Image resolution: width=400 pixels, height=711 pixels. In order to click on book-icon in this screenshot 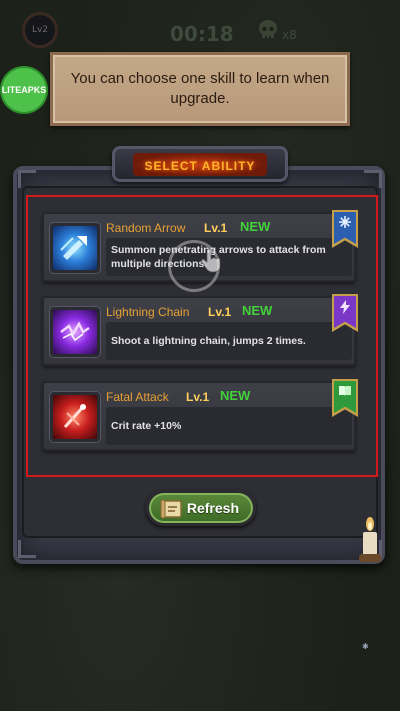, I will do `click(345, 391)`.